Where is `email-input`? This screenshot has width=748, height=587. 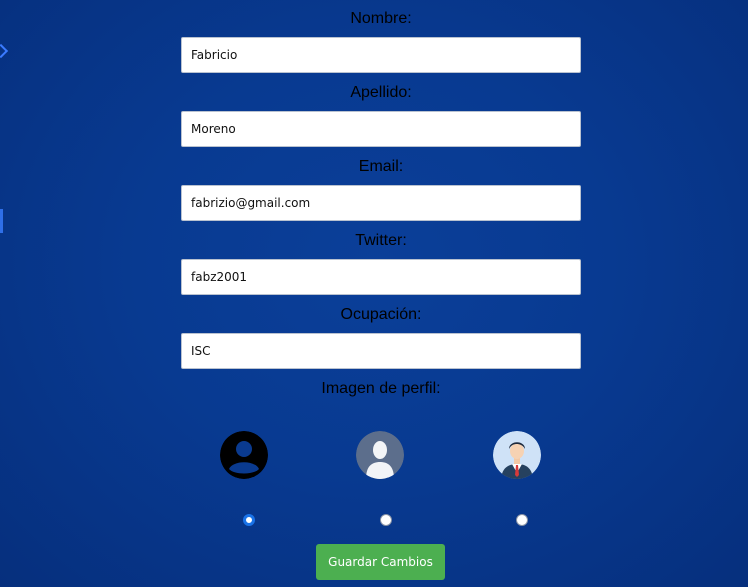 email-input is located at coordinates (381, 203).